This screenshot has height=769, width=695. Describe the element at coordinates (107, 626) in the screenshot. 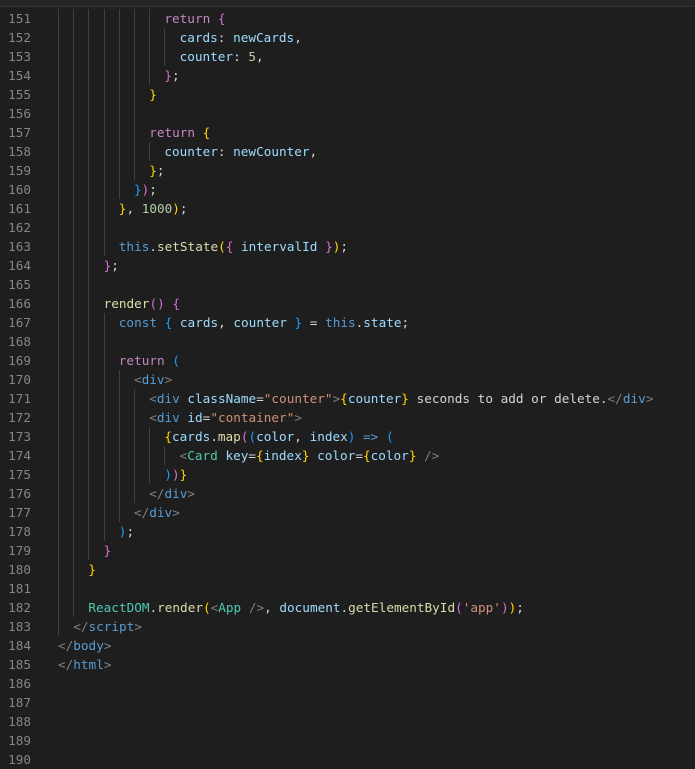

I see `code-line: </script>` at that location.